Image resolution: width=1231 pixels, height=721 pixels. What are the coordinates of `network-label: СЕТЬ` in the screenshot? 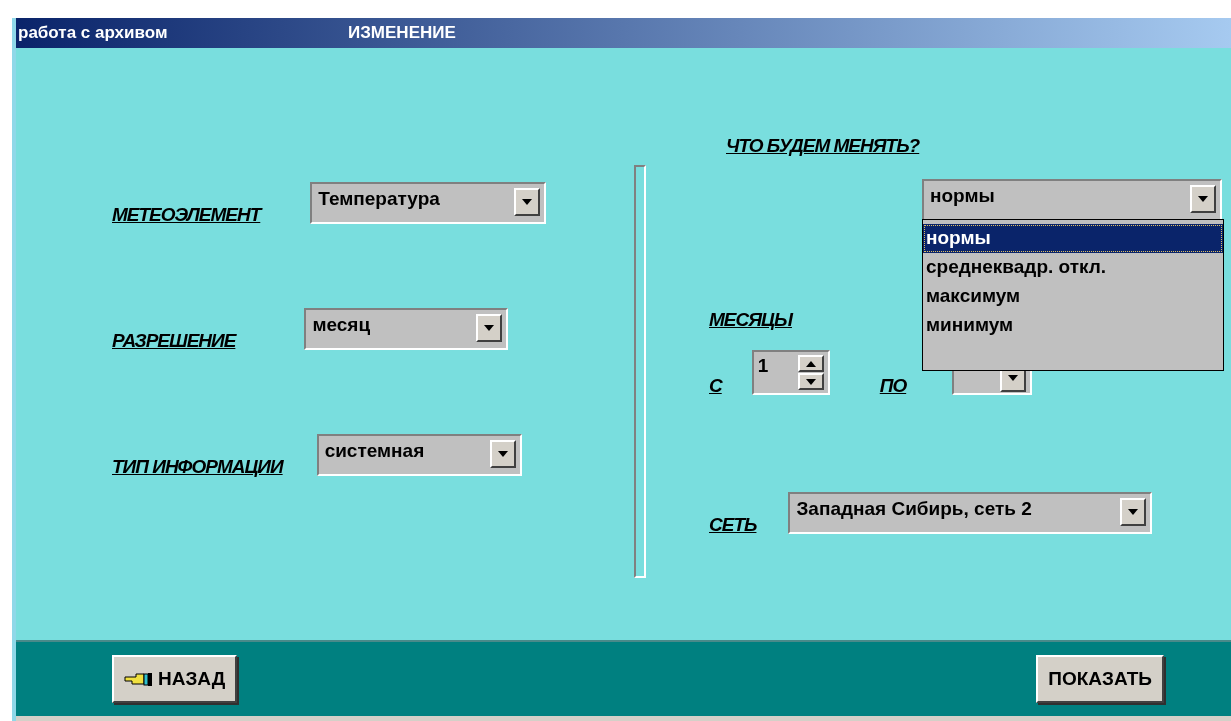 It's located at (733, 525).